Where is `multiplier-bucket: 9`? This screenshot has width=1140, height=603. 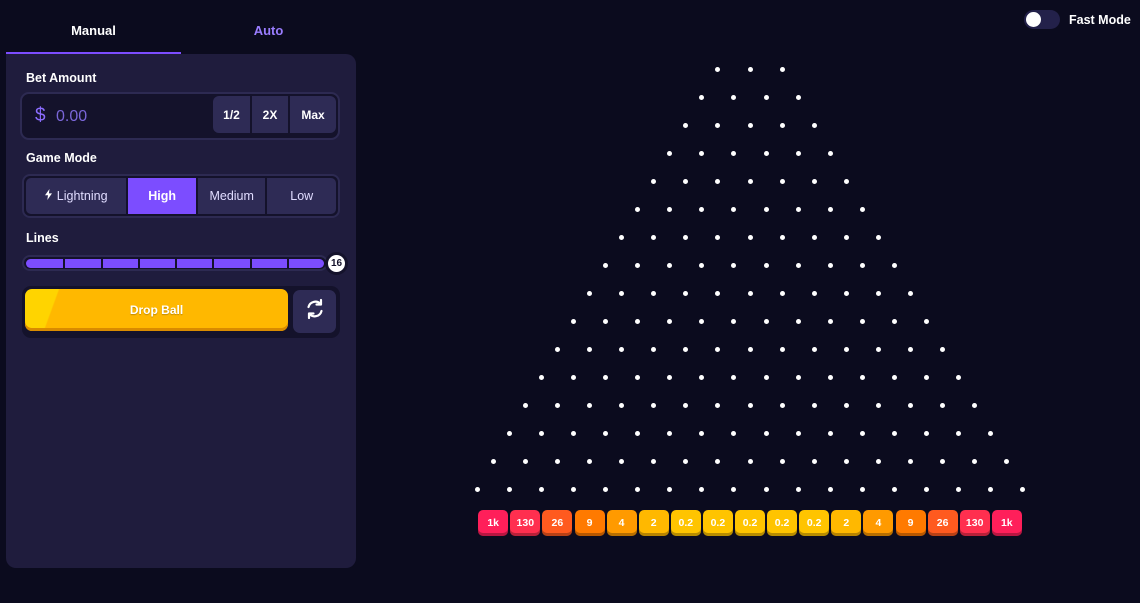 multiplier-bucket: 9 is located at coordinates (589, 523).